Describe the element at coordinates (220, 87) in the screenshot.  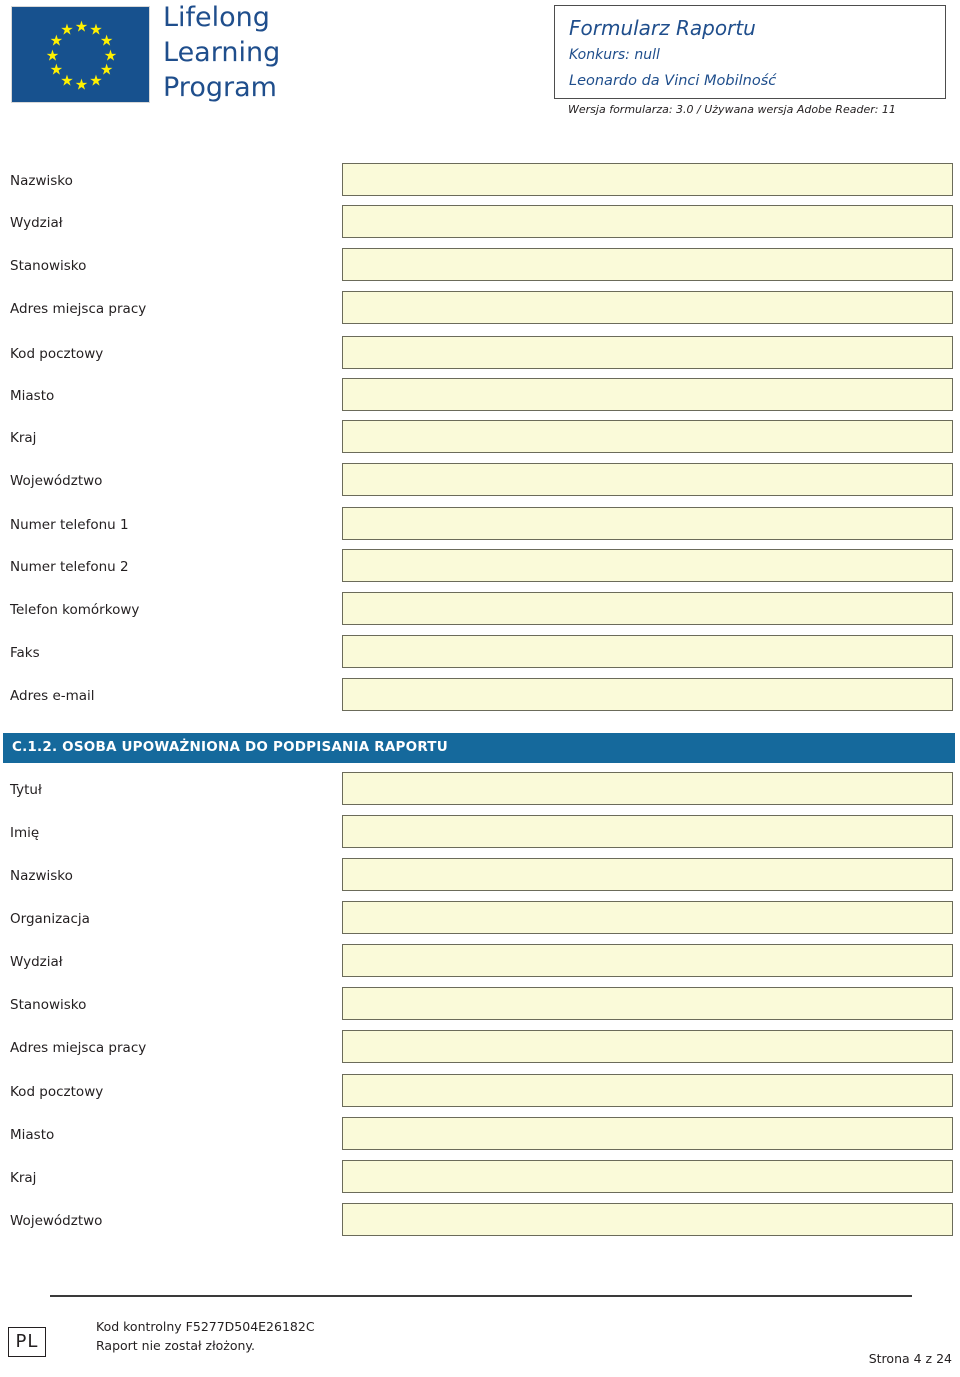
I see `brand-line-3: Program` at that location.